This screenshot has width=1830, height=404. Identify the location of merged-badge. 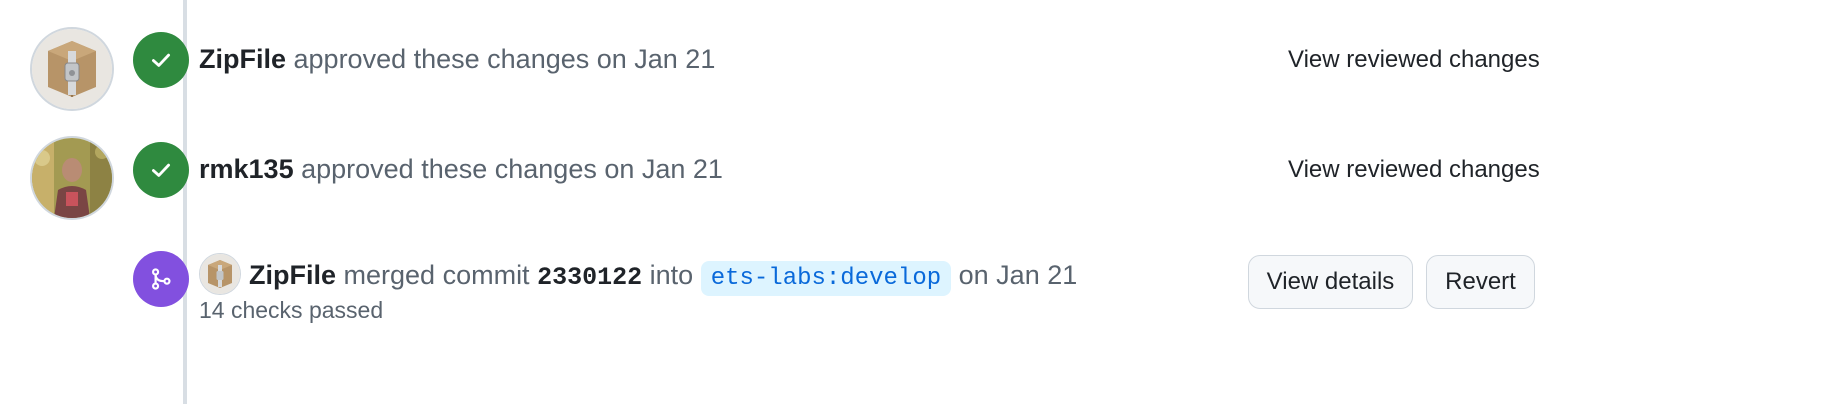
(161, 279).